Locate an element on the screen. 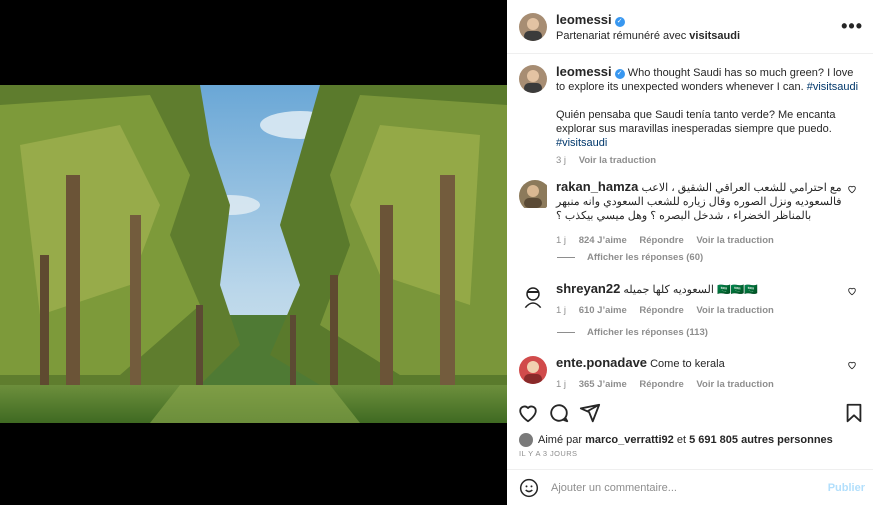  share-icon is located at coordinates (590, 413).